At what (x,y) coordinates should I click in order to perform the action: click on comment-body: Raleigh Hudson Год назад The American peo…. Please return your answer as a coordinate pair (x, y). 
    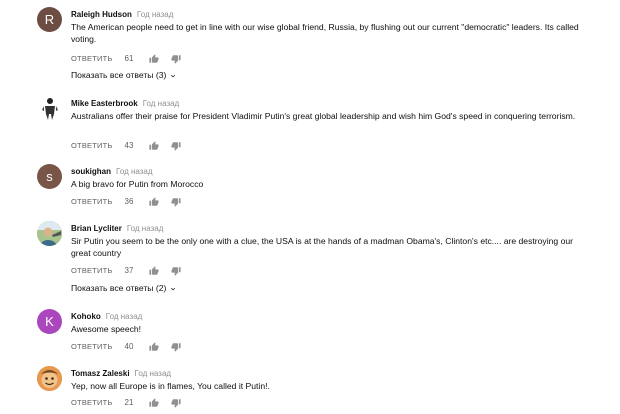
    Looking at the image, I should click on (331, 35).